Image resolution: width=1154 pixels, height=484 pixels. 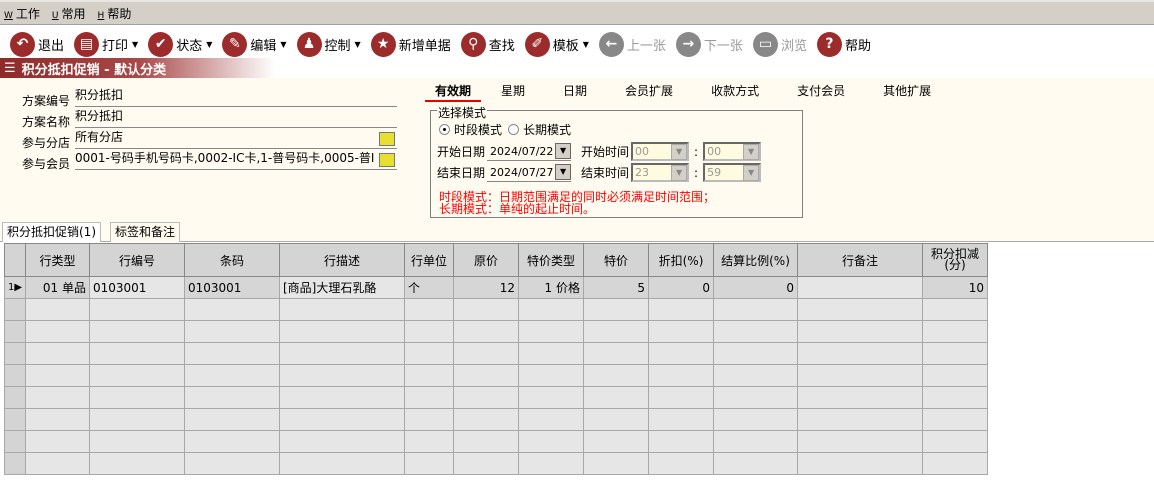 I want to click on grid-cell: 01 单品, so click(x=57, y=287).